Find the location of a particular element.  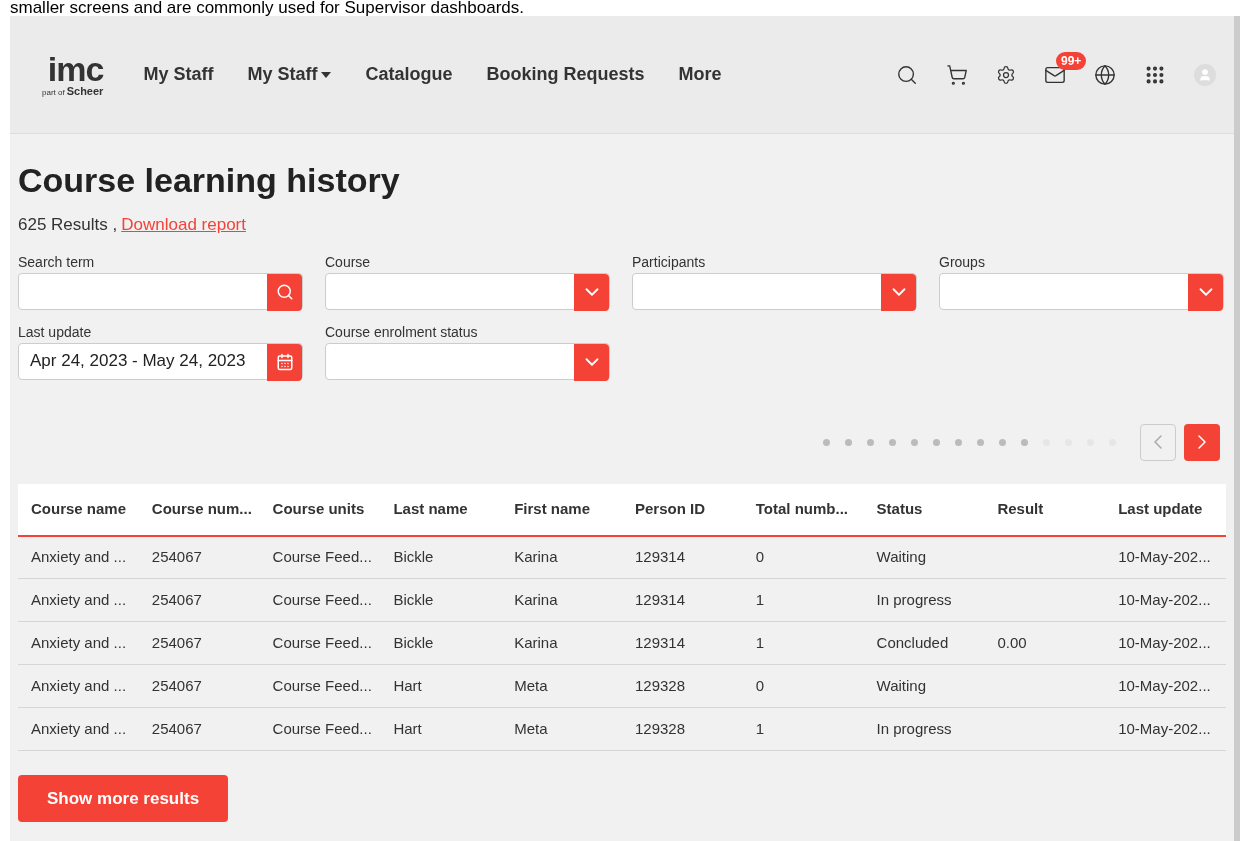

show-more-button: Show more results is located at coordinates (123, 798).